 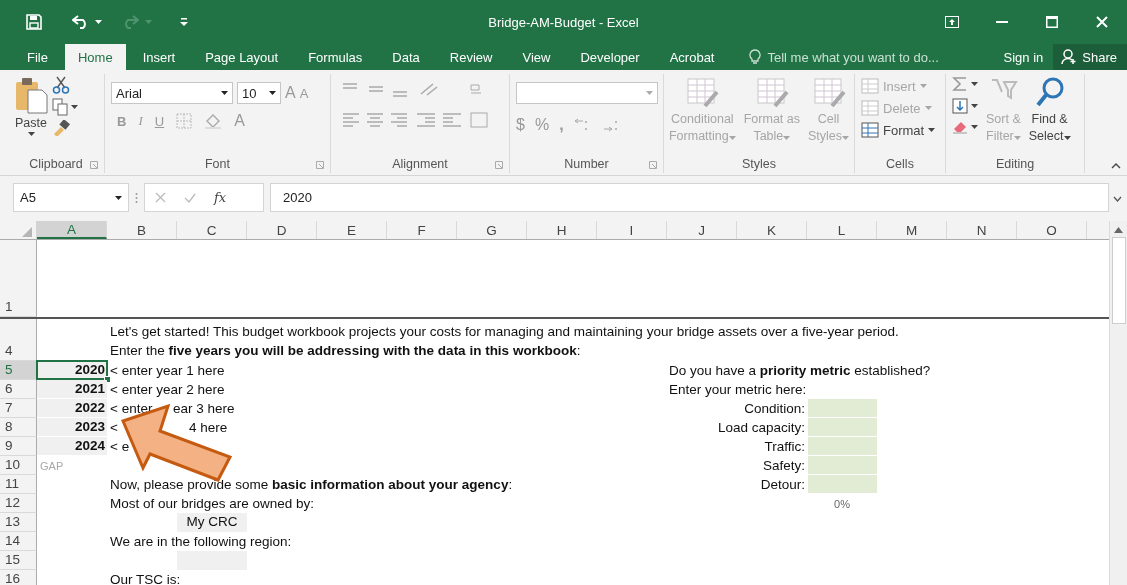 What do you see at coordinates (898, 130) in the screenshot?
I see `cells-button: Format` at bounding box center [898, 130].